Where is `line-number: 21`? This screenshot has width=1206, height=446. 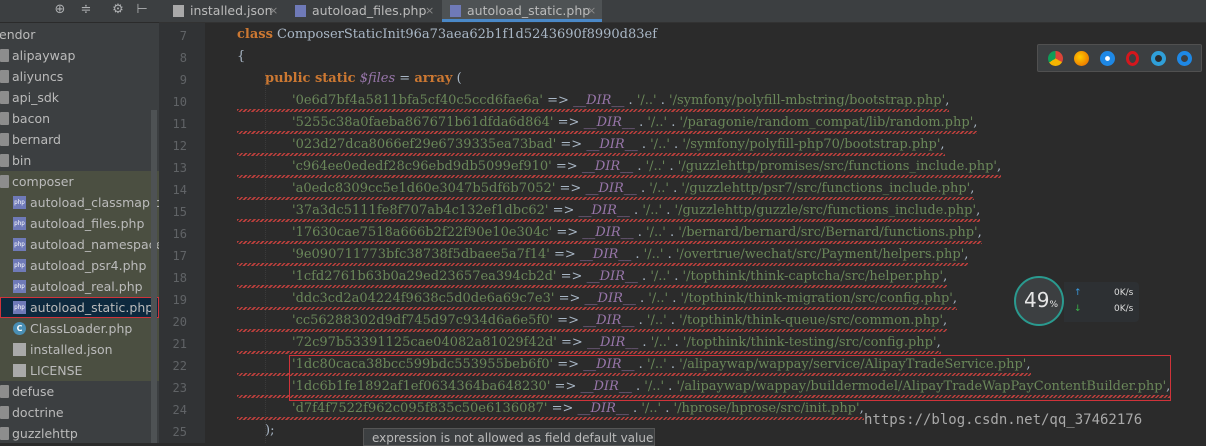 line-number: 21 is located at coordinates (179, 344).